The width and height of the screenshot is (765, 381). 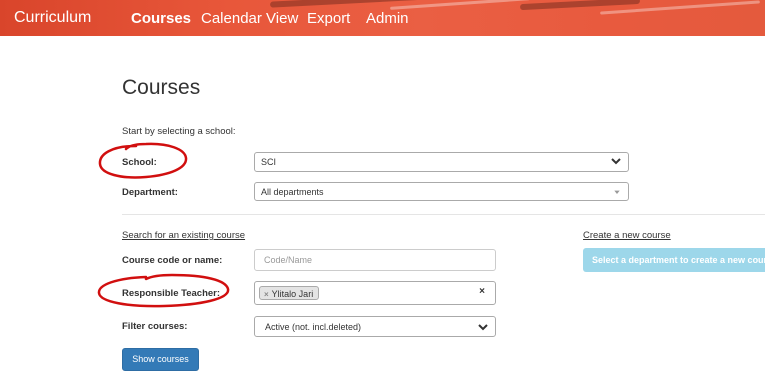 I want to click on page-title: Courses, so click(x=161, y=87).